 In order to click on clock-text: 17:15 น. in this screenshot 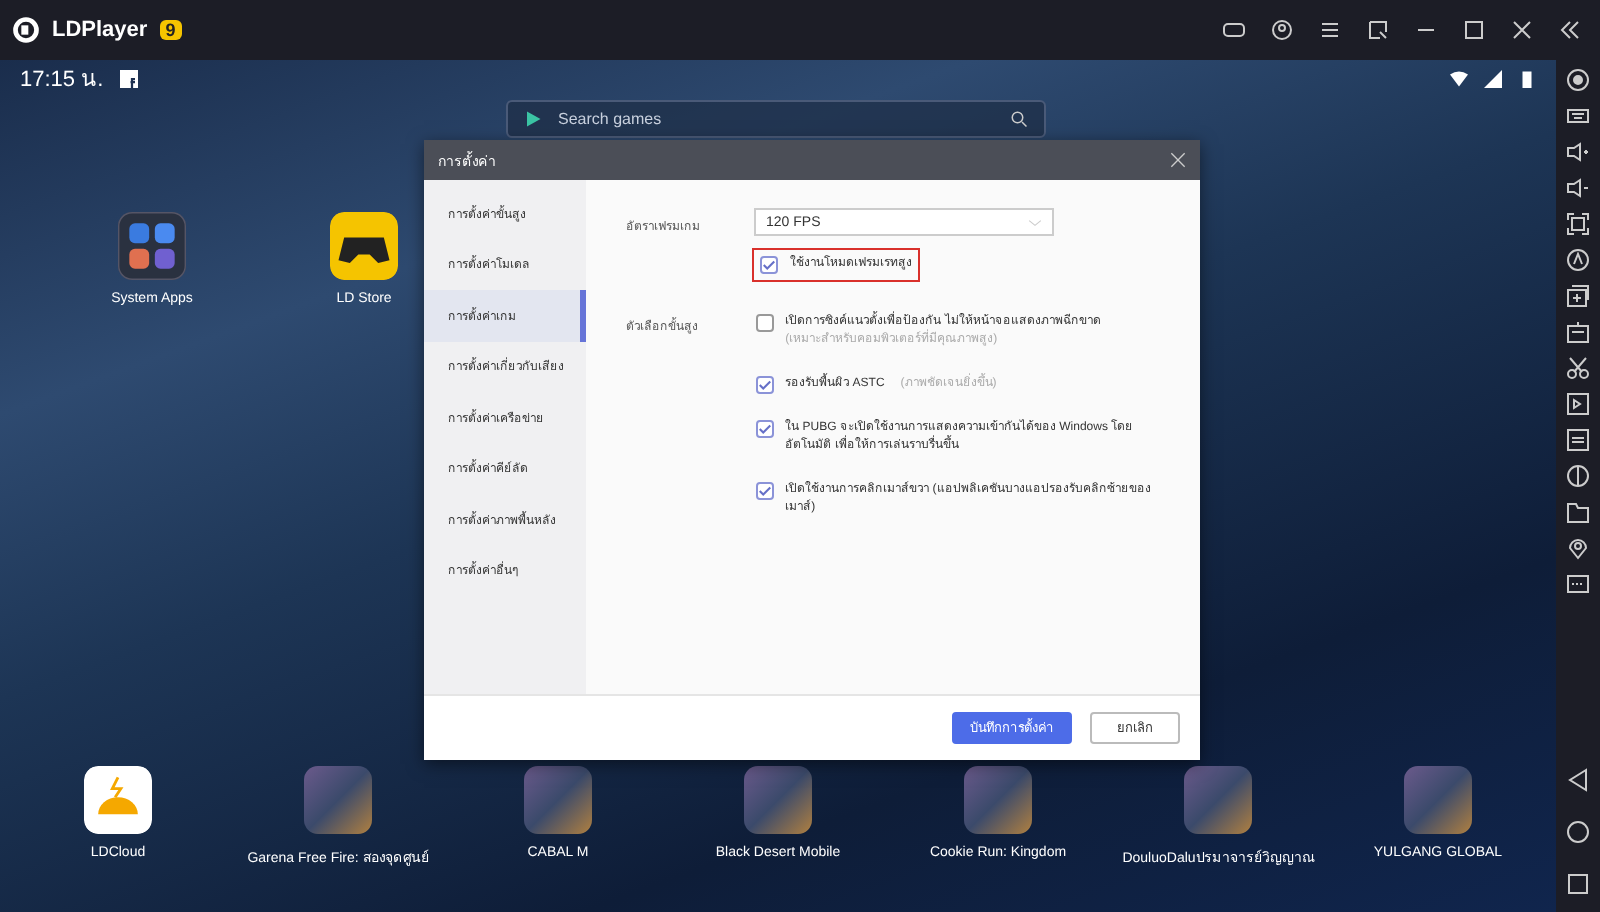, I will do `click(62, 81)`.